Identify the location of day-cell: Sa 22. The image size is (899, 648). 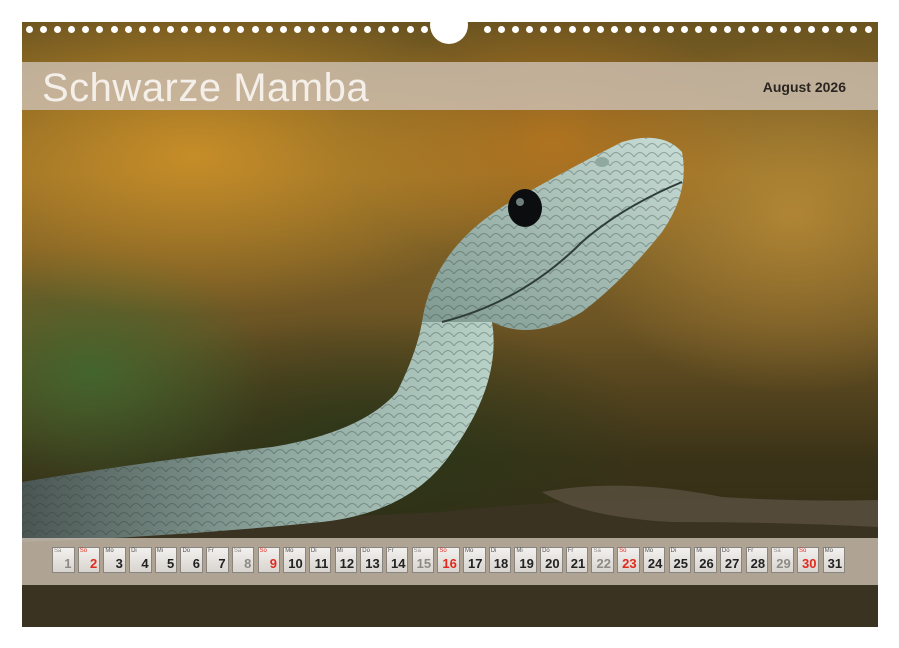
(602, 560).